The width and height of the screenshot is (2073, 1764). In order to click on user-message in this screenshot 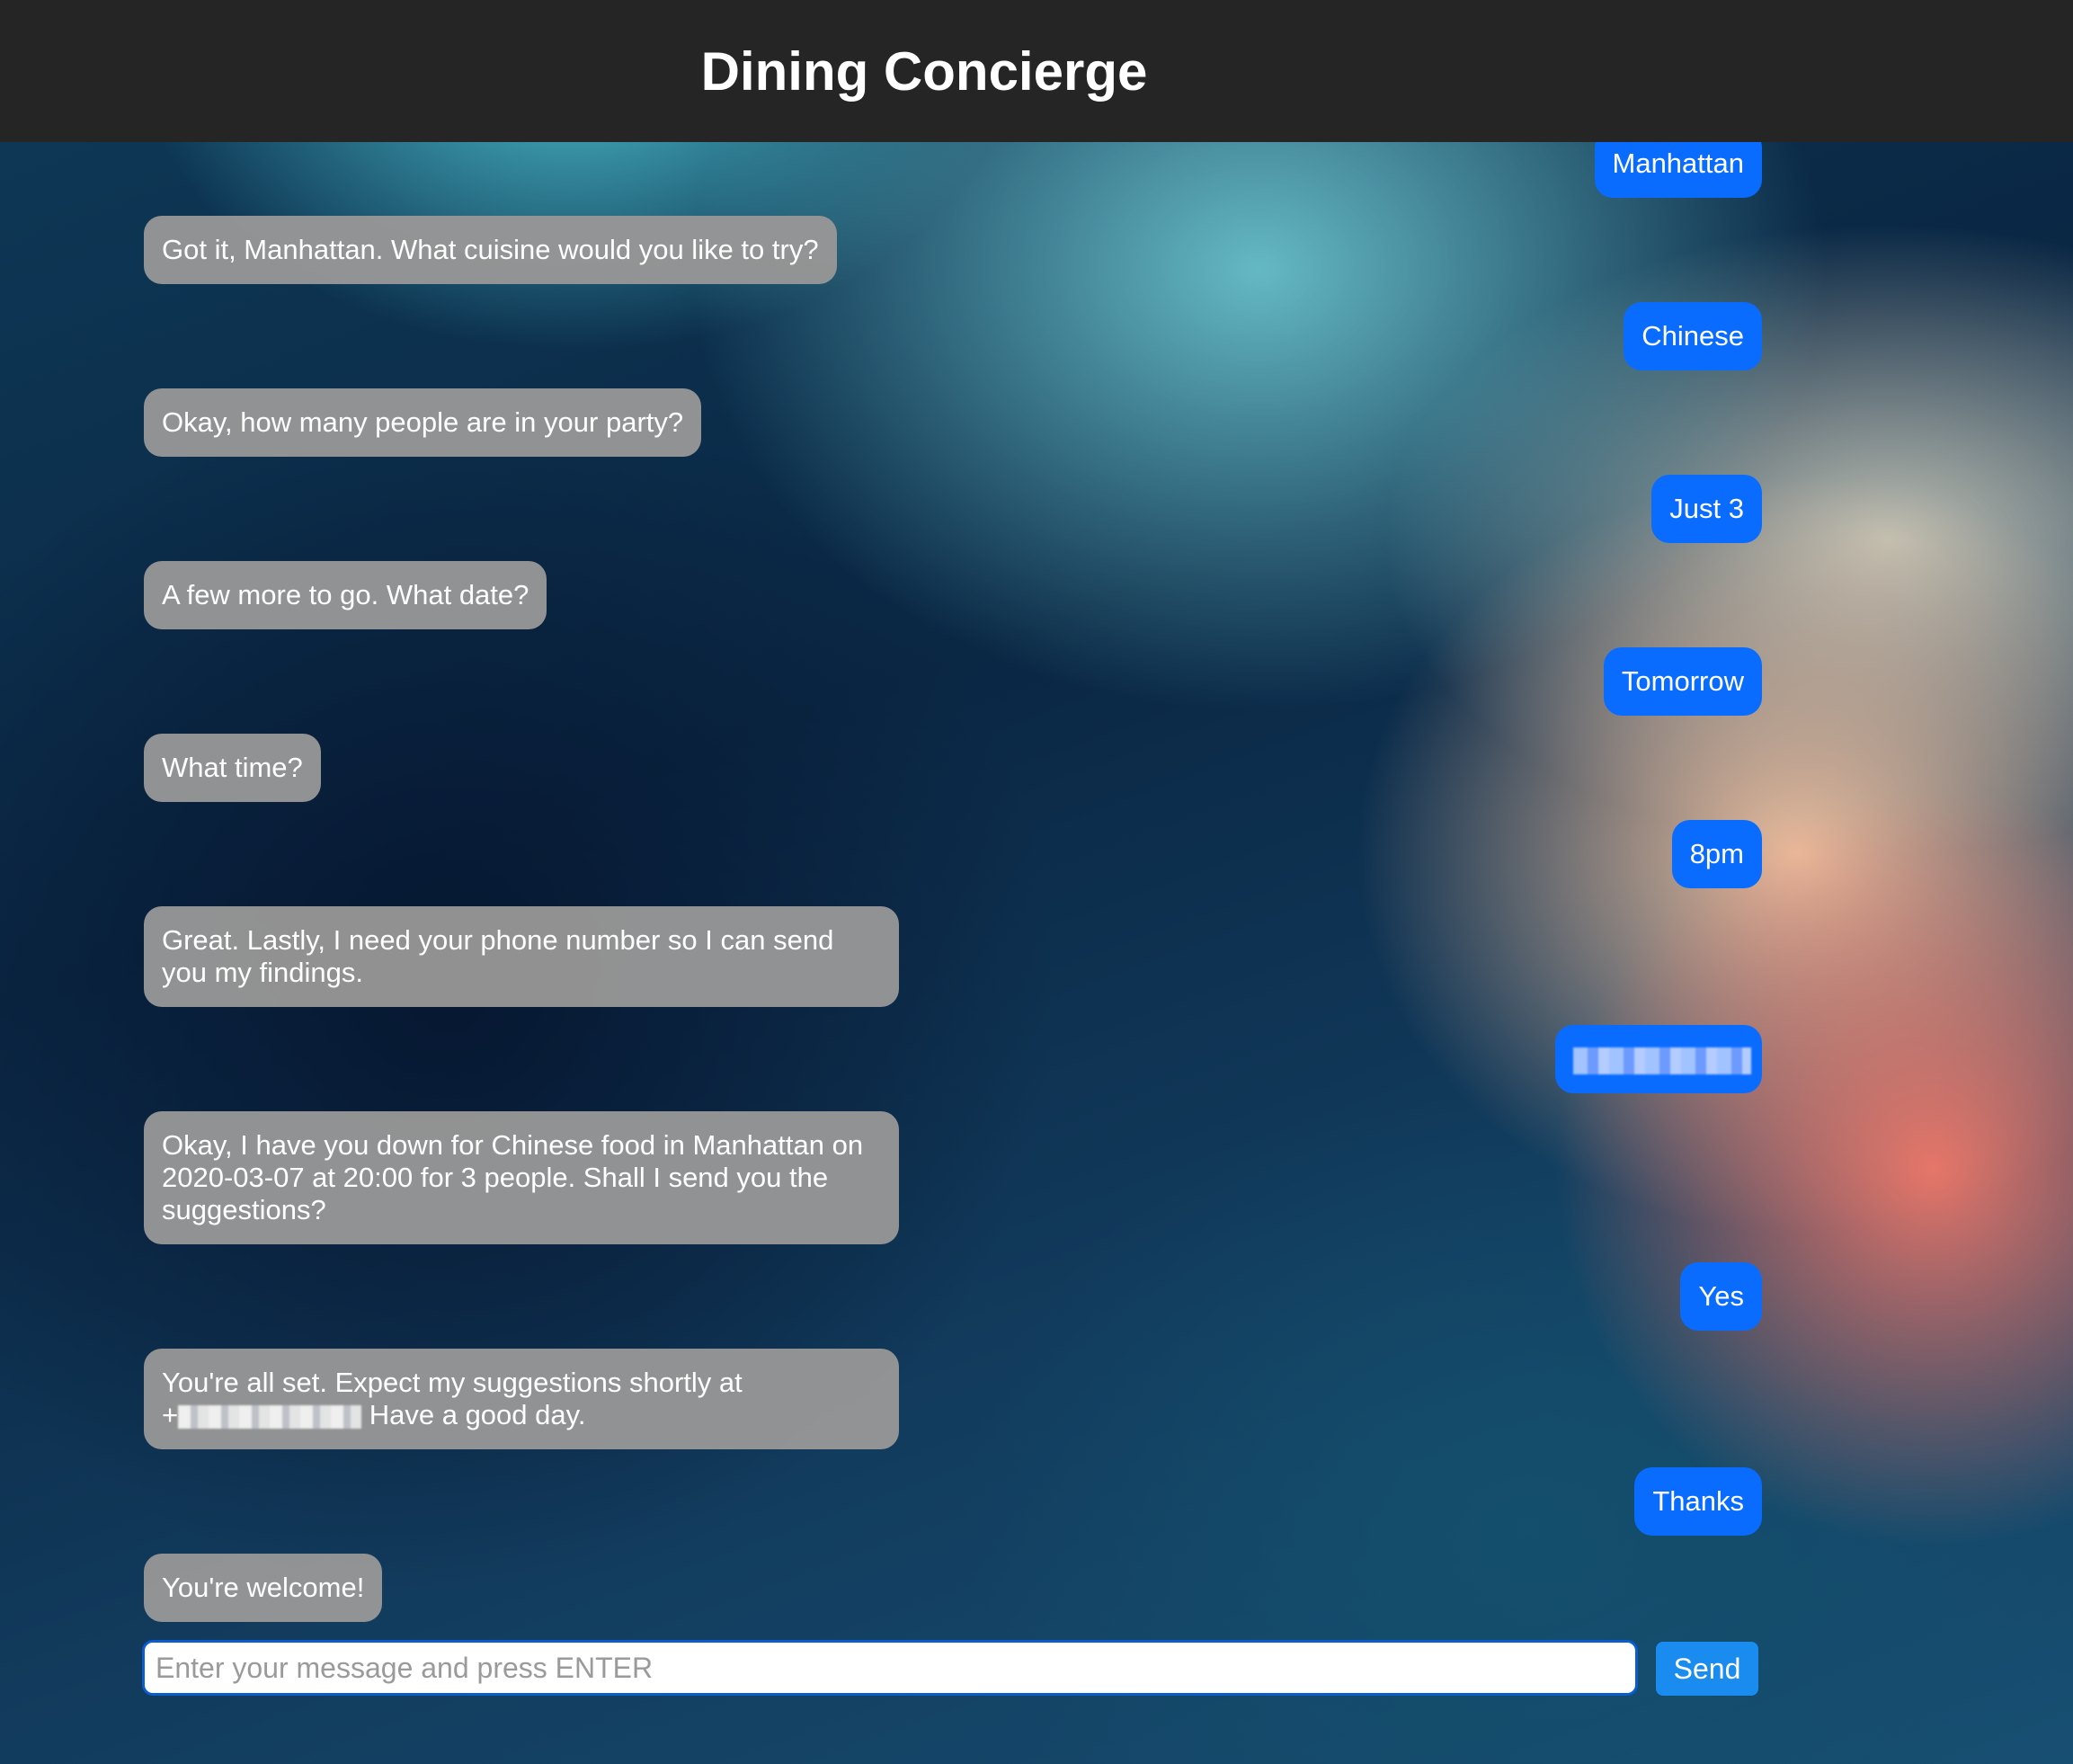, I will do `click(1658, 1059)`.